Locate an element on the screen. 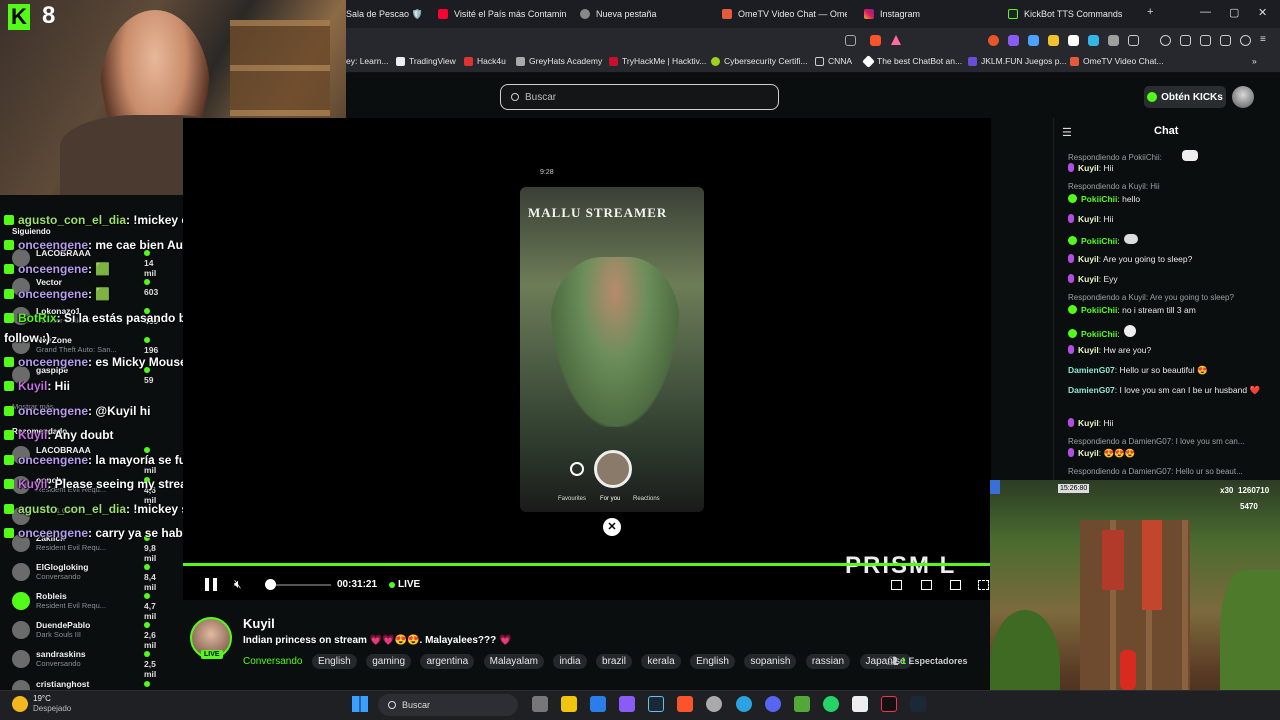 Image resolution: width=1280 pixels, height=720 pixels. volume-handle is located at coordinates (270, 584).